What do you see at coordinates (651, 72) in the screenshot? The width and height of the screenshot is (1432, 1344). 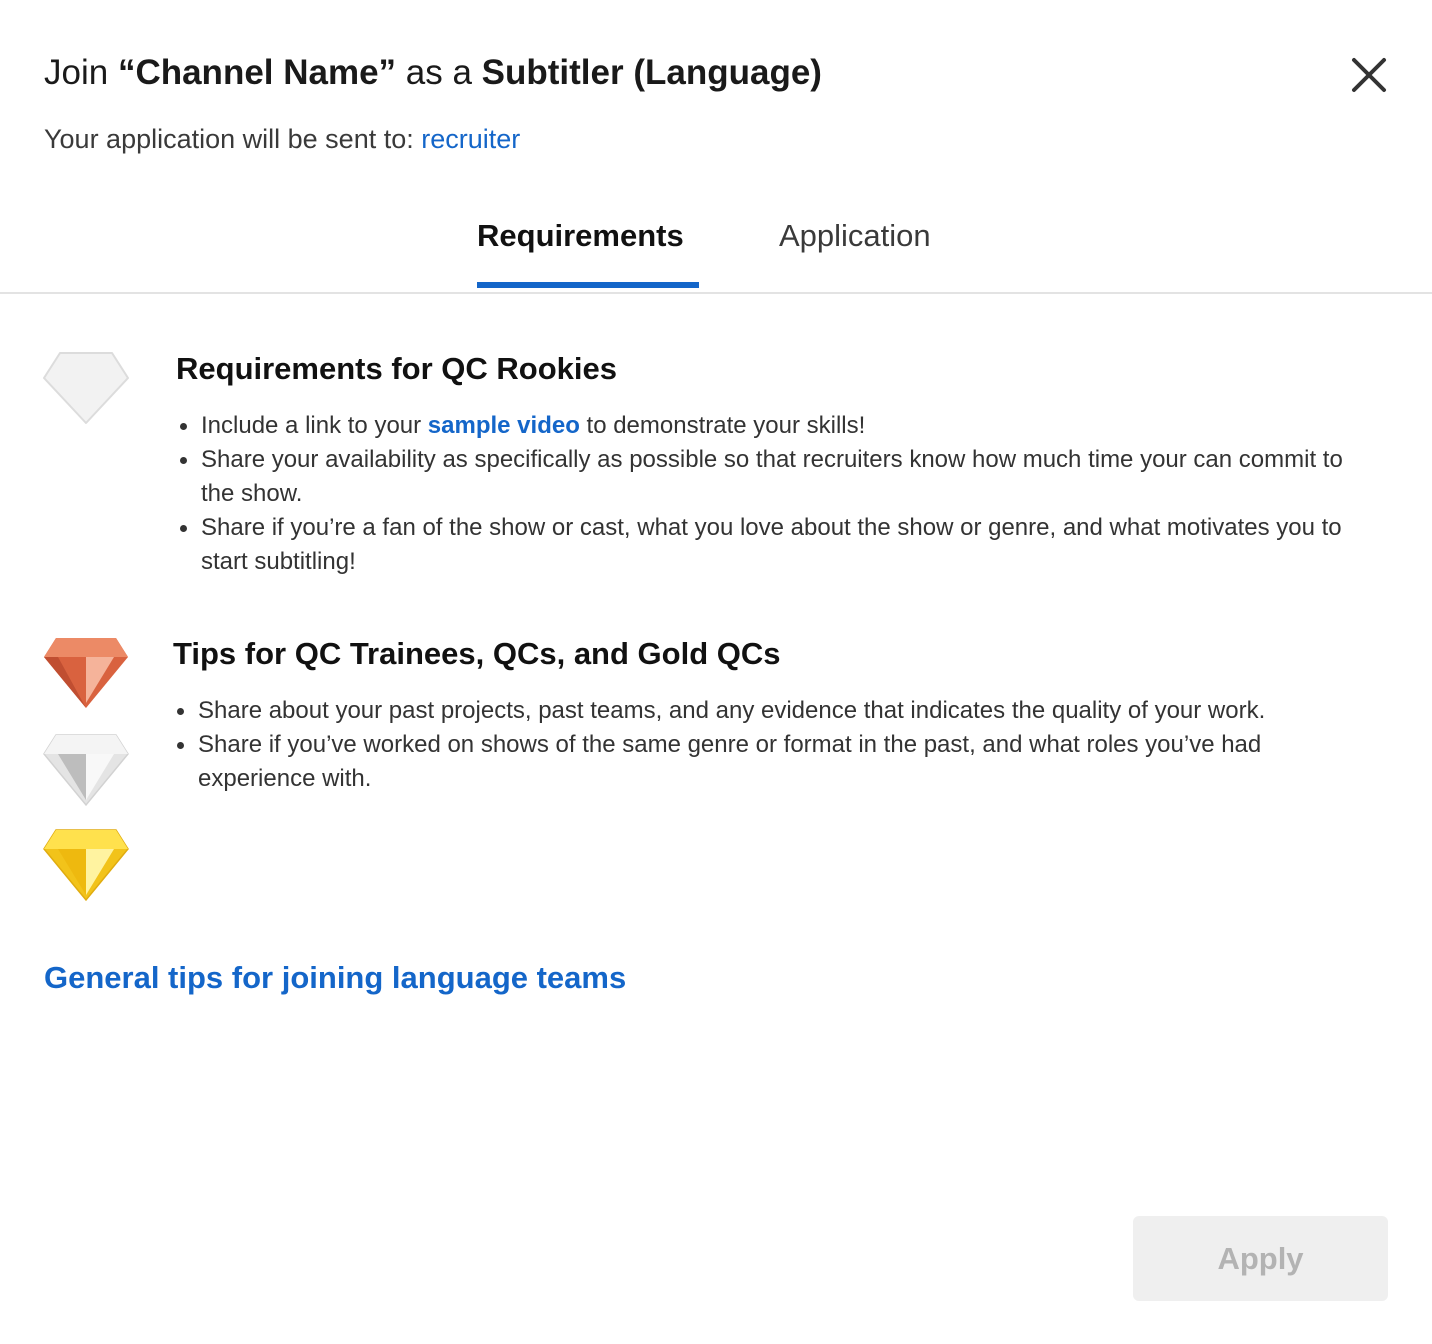 I see `role-name: Subtitler (Language)` at bounding box center [651, 72].